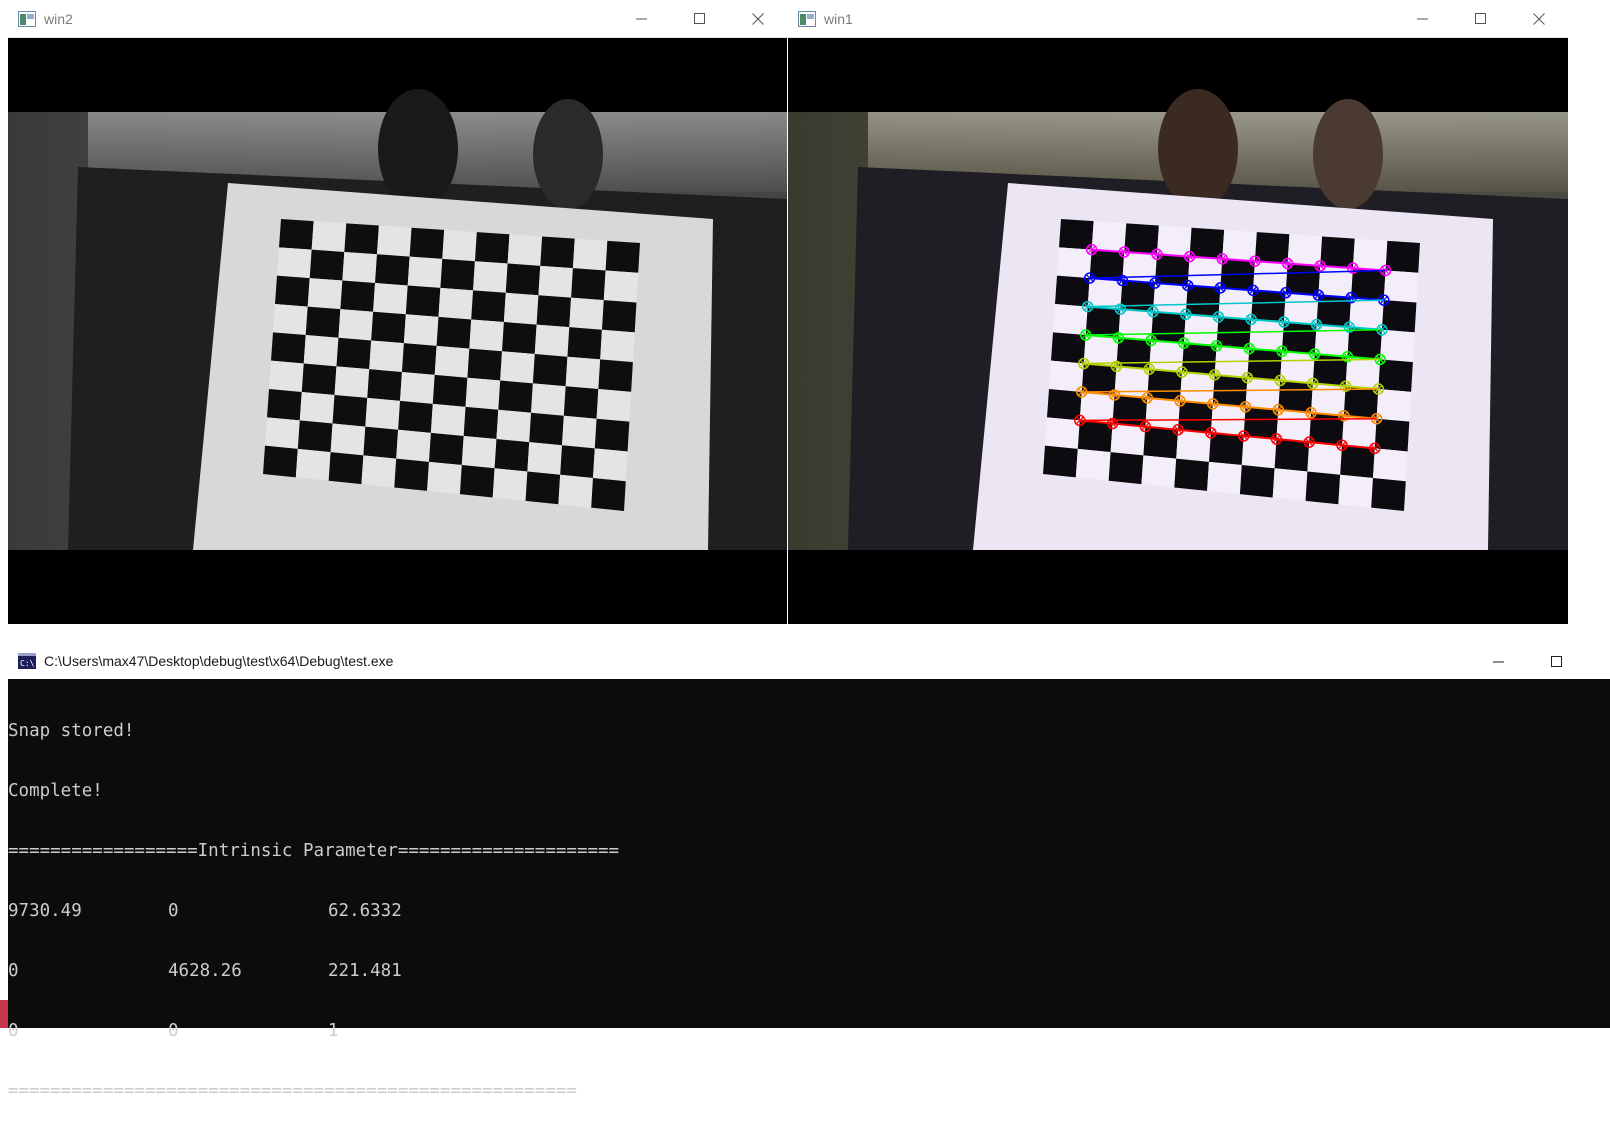 This screenshot has height=1141, width=1610. Describe the element at coordinates (1178, 19) in the screenshot. I see `window-titlebar: win1` at that location.